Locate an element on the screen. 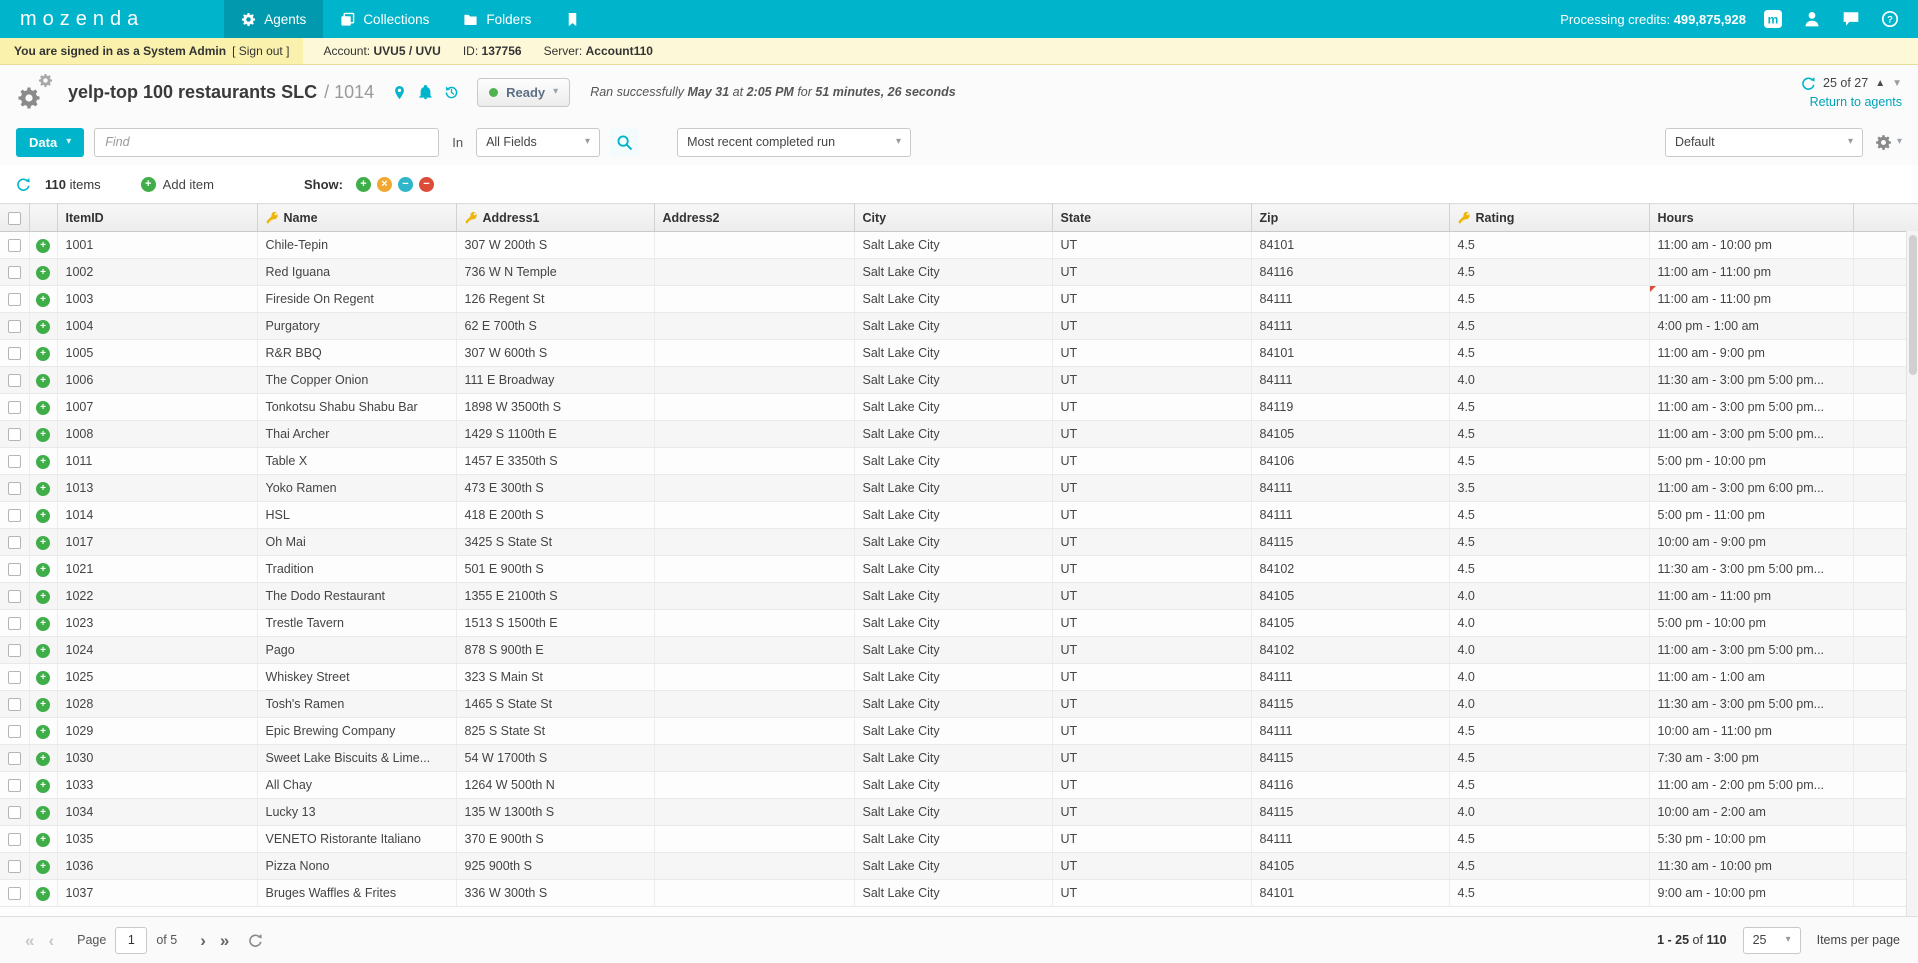 The width and height of the screenshot is (1918, 963). cell-address1: 1898 W 3500th S is located at coordinates (555, 407).